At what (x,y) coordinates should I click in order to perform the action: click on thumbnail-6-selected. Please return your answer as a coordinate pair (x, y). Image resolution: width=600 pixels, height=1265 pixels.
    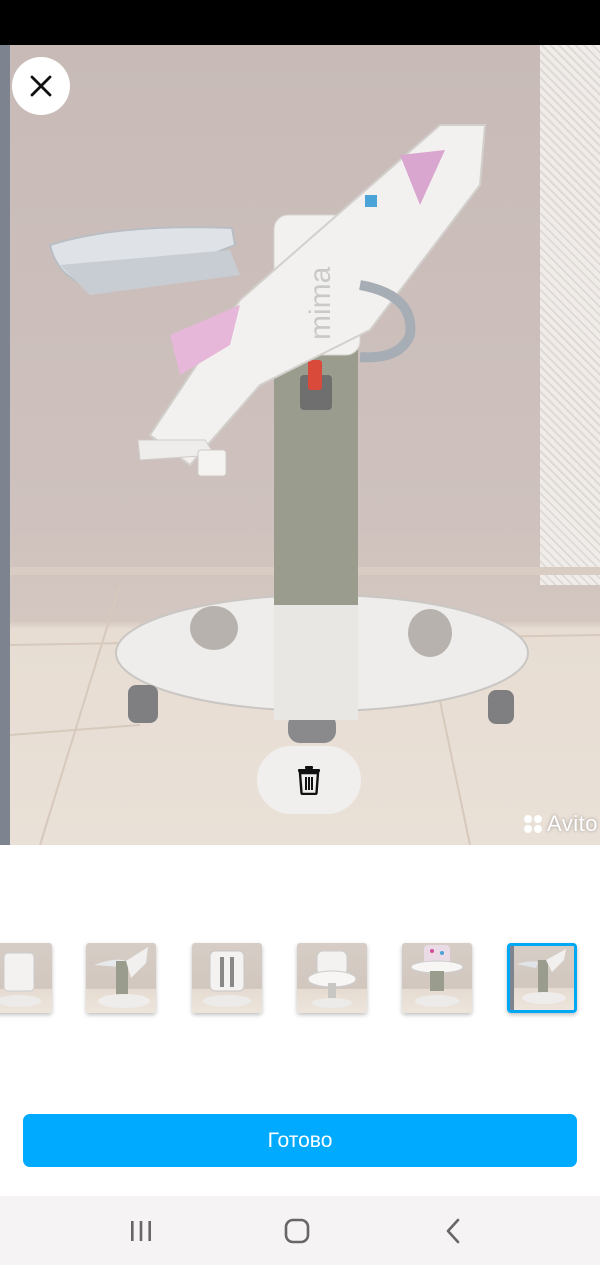
    Looking at the image, I should click on (542, 978).